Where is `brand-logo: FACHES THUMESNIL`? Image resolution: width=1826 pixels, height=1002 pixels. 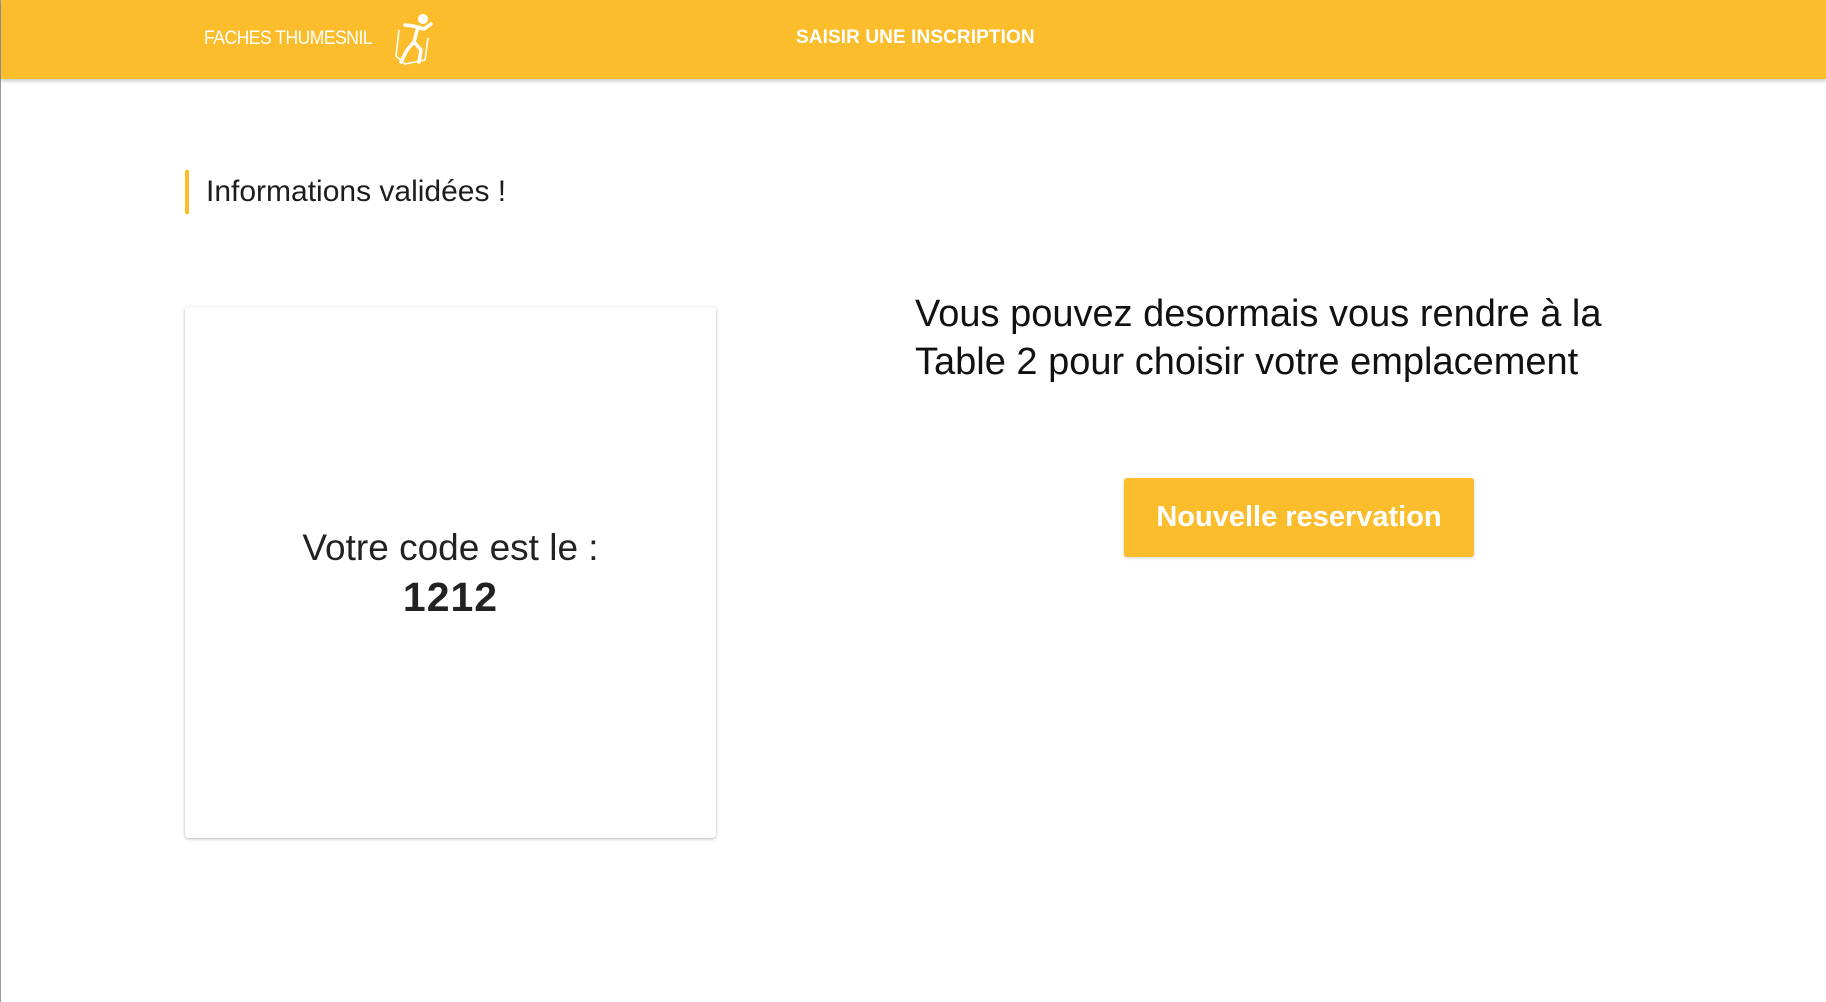
brand-logo: FACHES THUMESNIL is located at coordinates (319, 39).